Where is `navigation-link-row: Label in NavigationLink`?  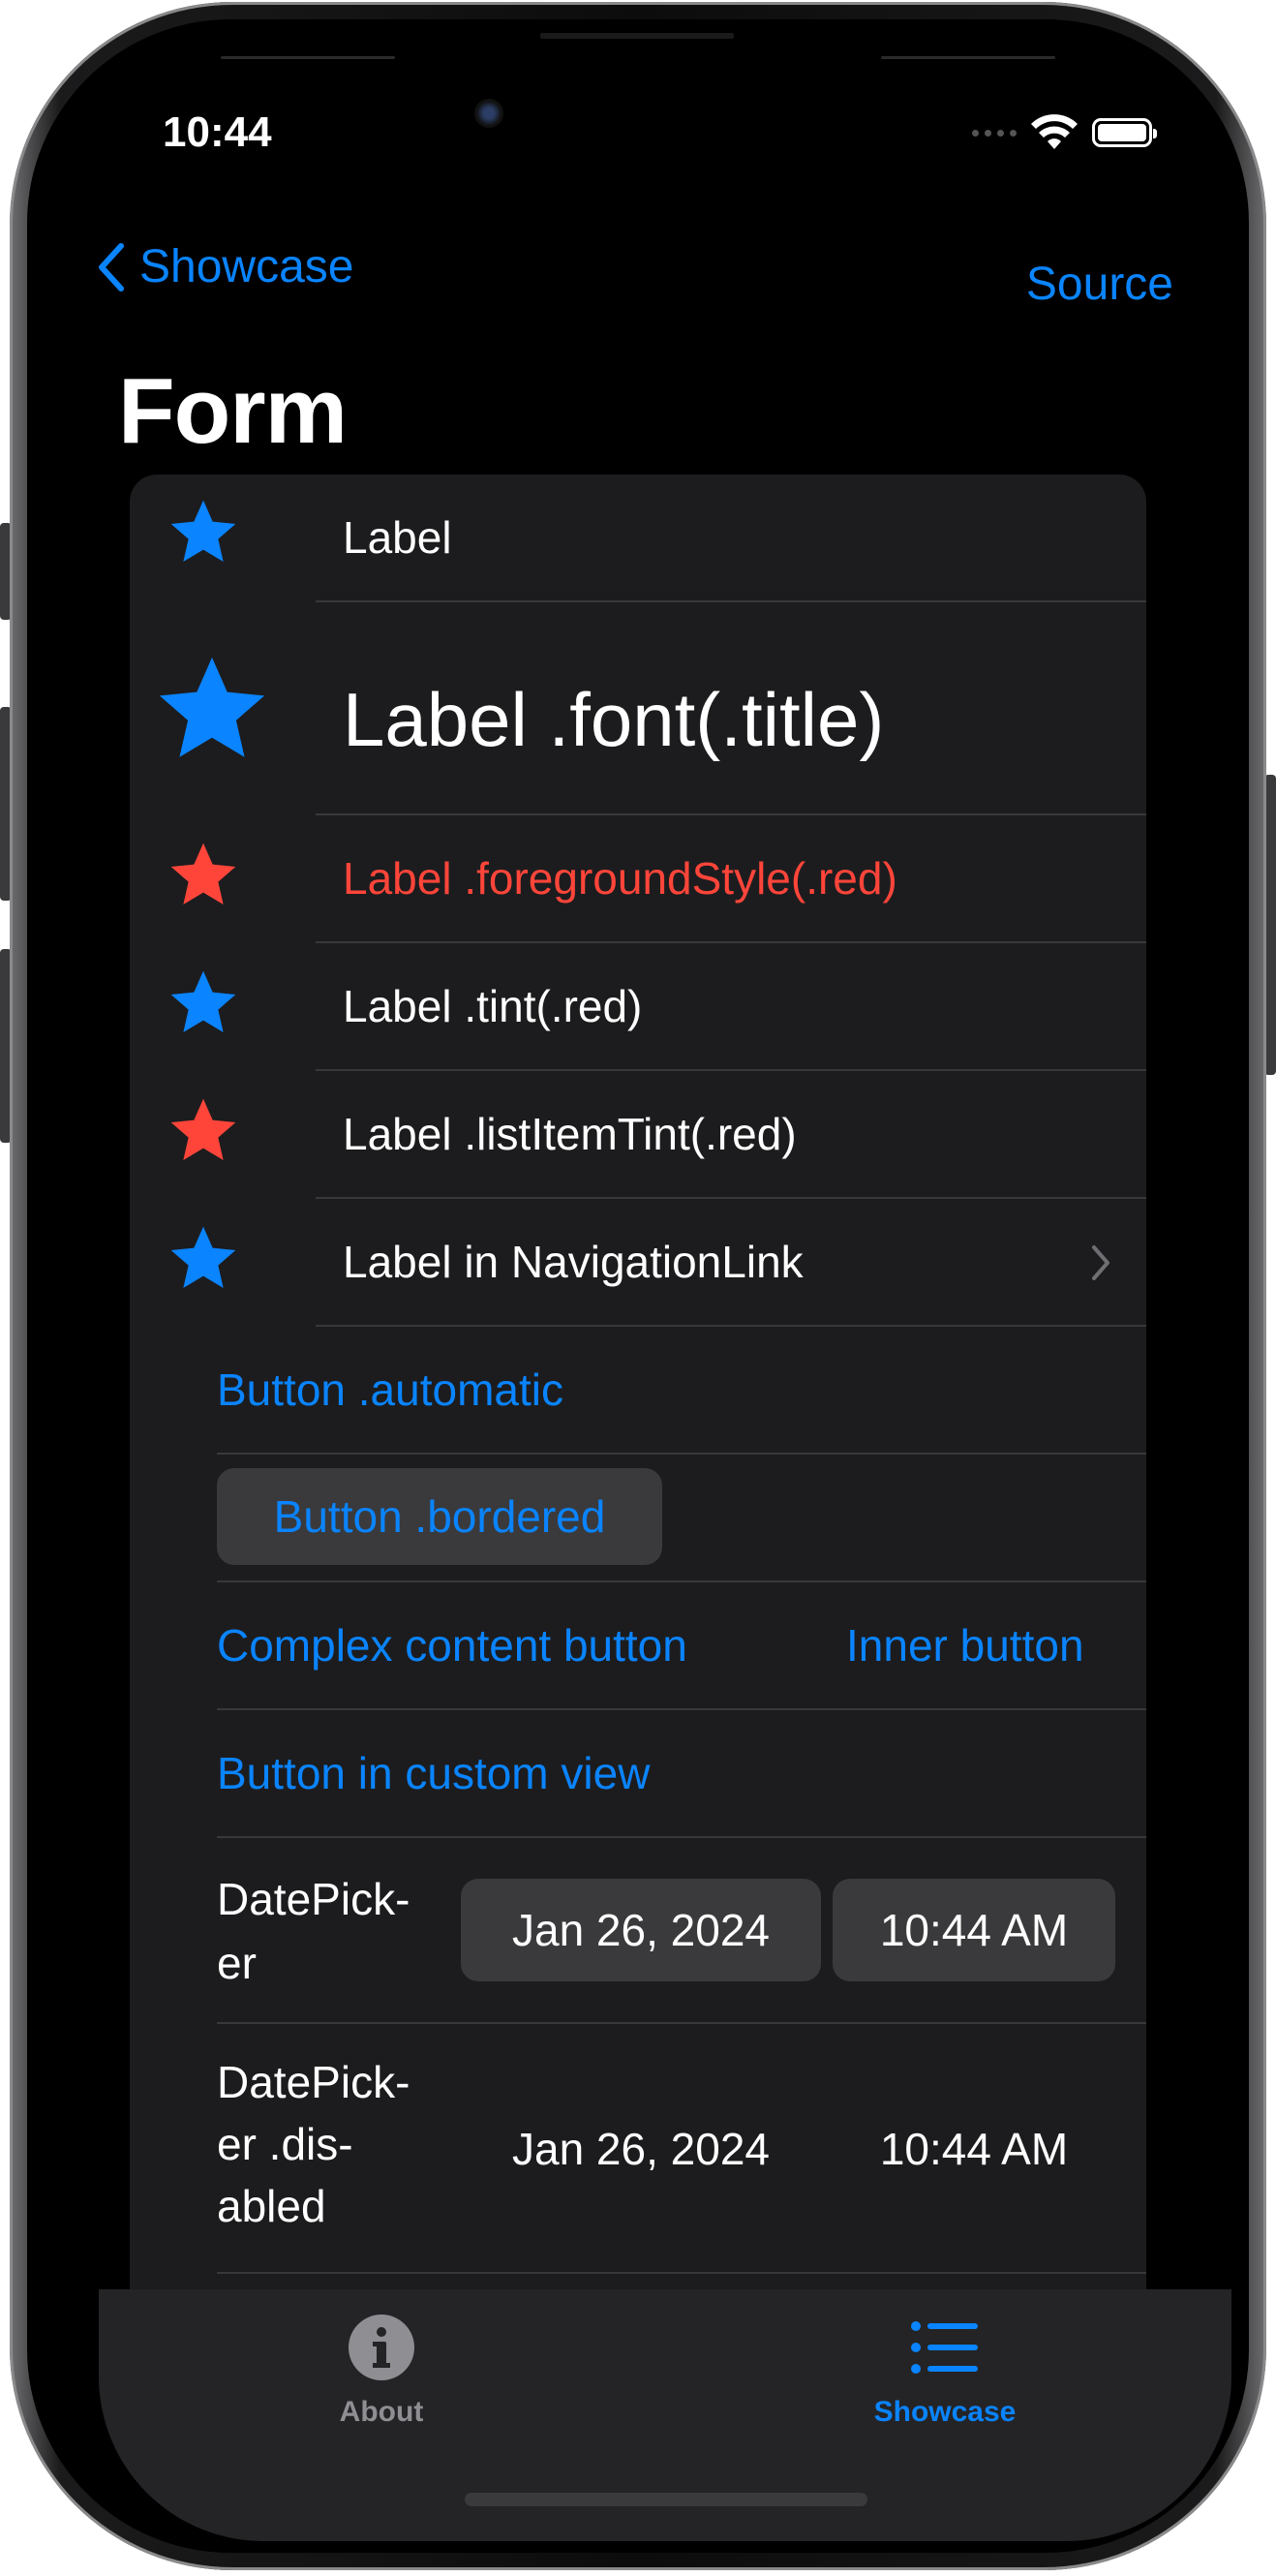
navigation-link-row: Label in NavigationLink is located at coordinates (638, 1263).